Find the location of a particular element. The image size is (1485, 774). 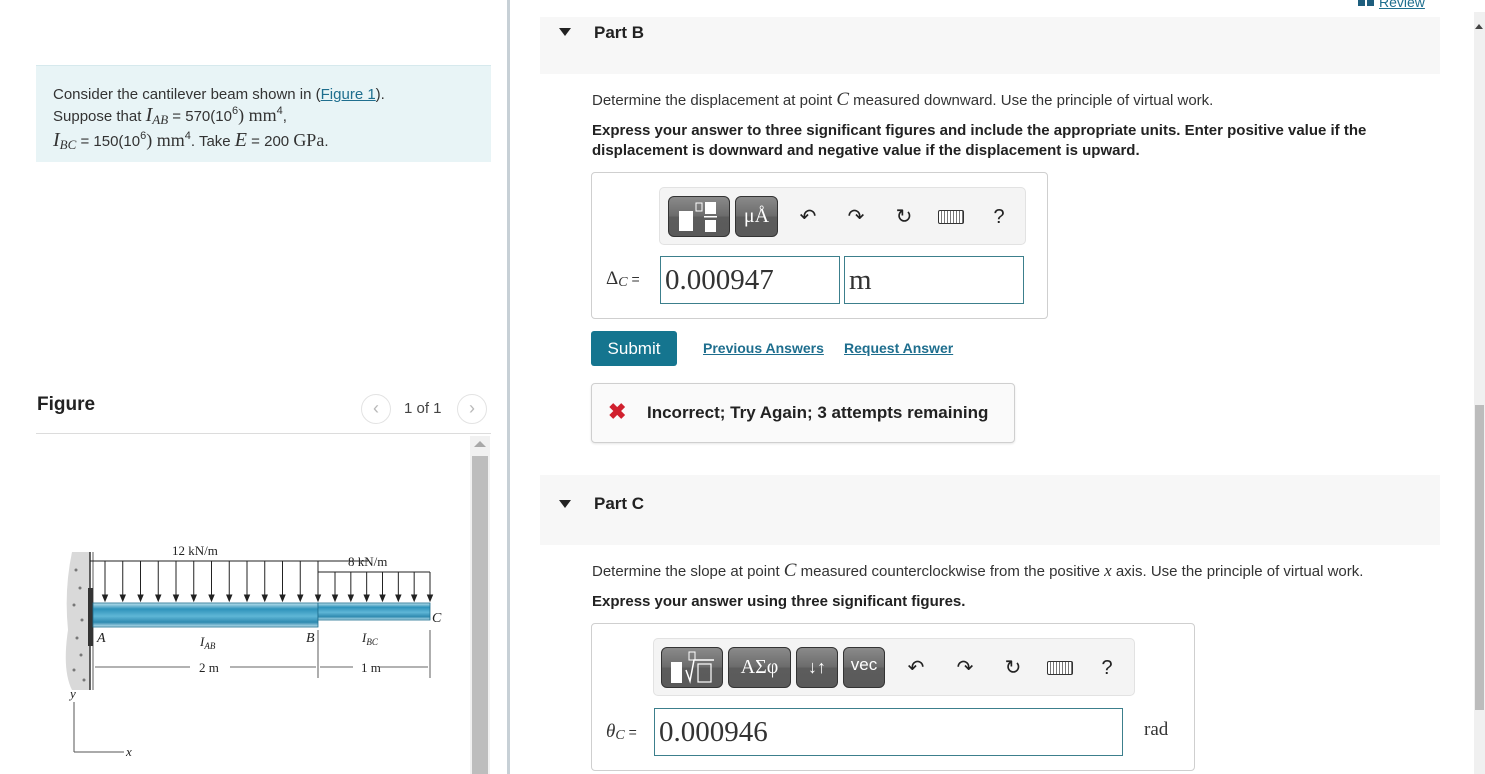

wall-support is located at coordinates (77, 621).